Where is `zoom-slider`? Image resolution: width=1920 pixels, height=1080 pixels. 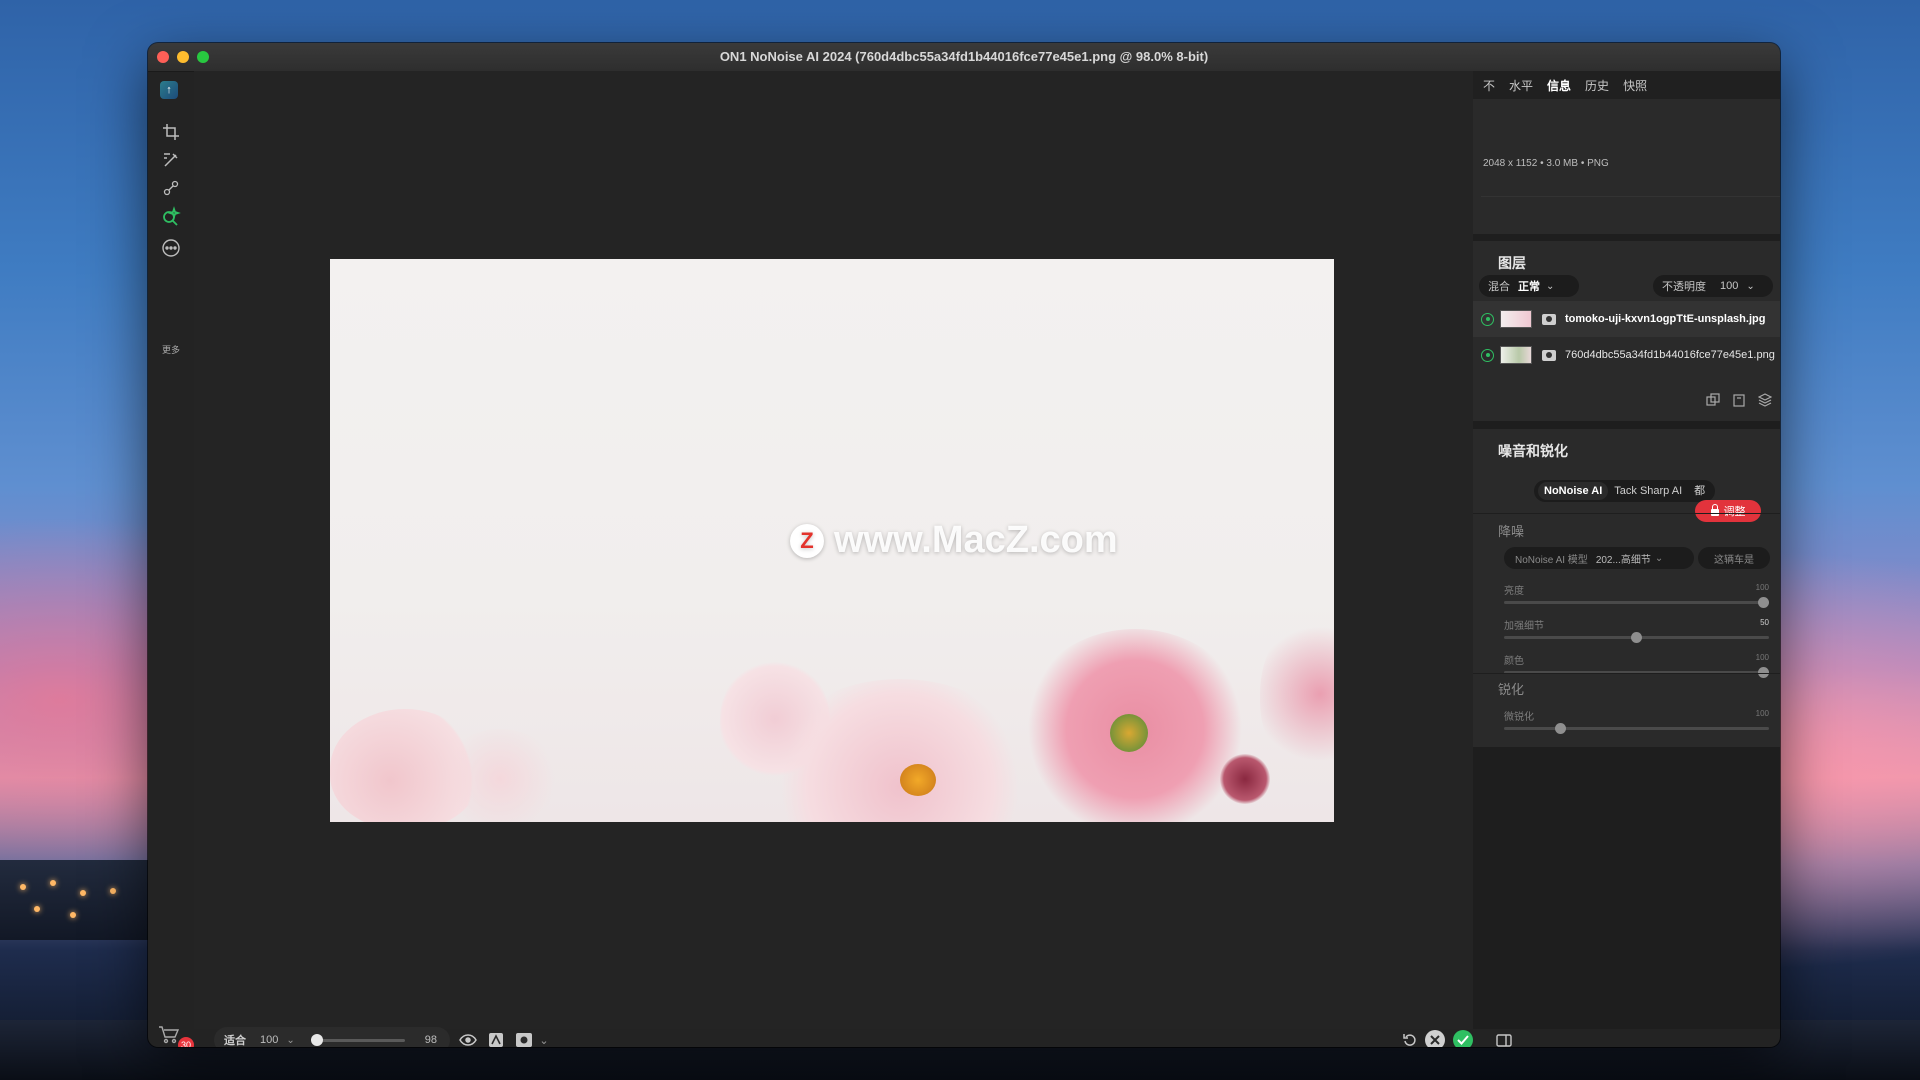 zoom-slider is located at coordinates (357, 1039).